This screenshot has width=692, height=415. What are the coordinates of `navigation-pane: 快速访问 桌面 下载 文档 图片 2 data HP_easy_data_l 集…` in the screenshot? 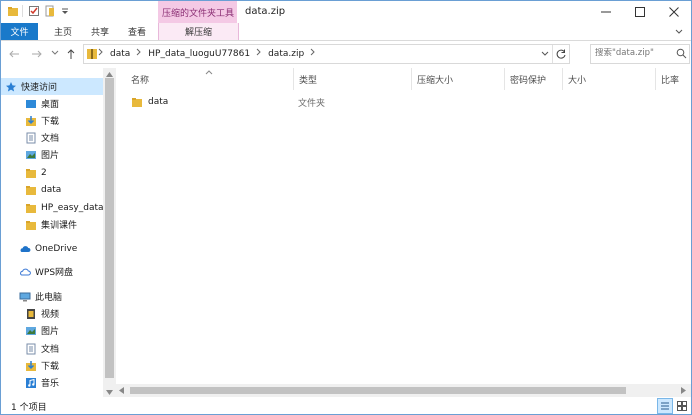 It's located at (62, 232).